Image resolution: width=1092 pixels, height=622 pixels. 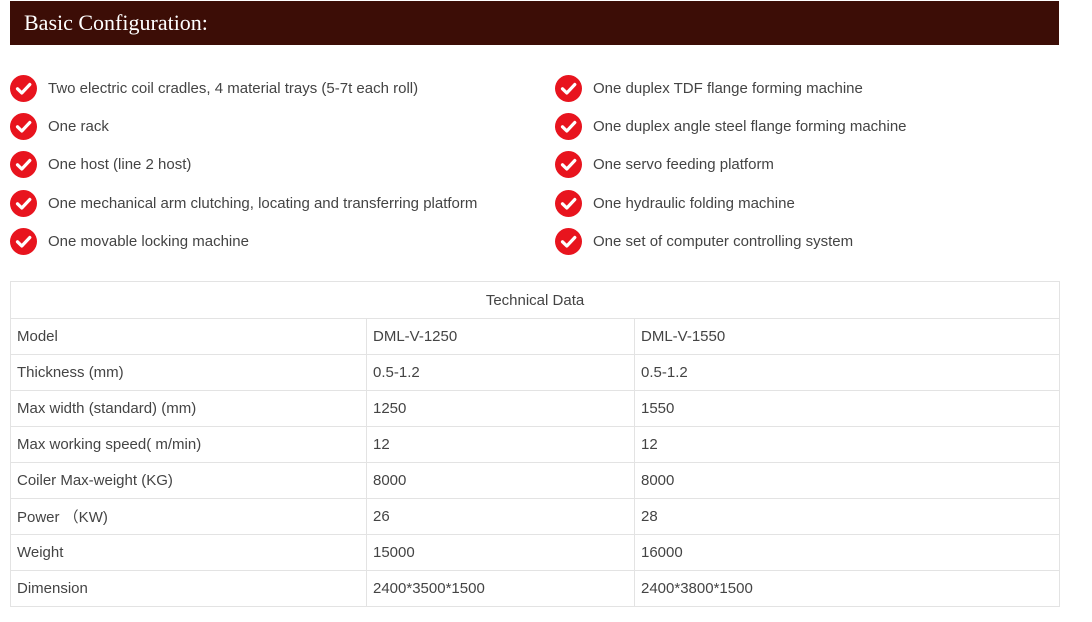 I want to click on feature-item: One duplex TDF flange forming machine, so click(x=805, y=89).